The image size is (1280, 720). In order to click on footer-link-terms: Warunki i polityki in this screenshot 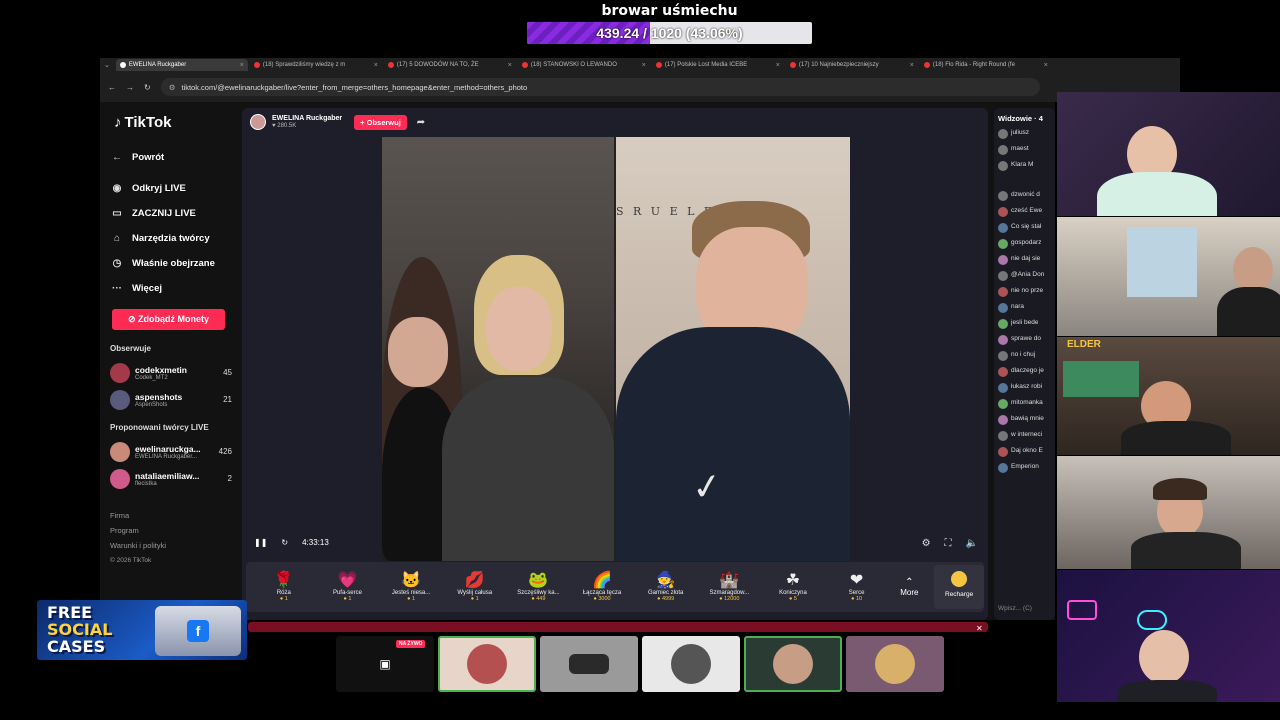, I will do `click(171, 545)`.